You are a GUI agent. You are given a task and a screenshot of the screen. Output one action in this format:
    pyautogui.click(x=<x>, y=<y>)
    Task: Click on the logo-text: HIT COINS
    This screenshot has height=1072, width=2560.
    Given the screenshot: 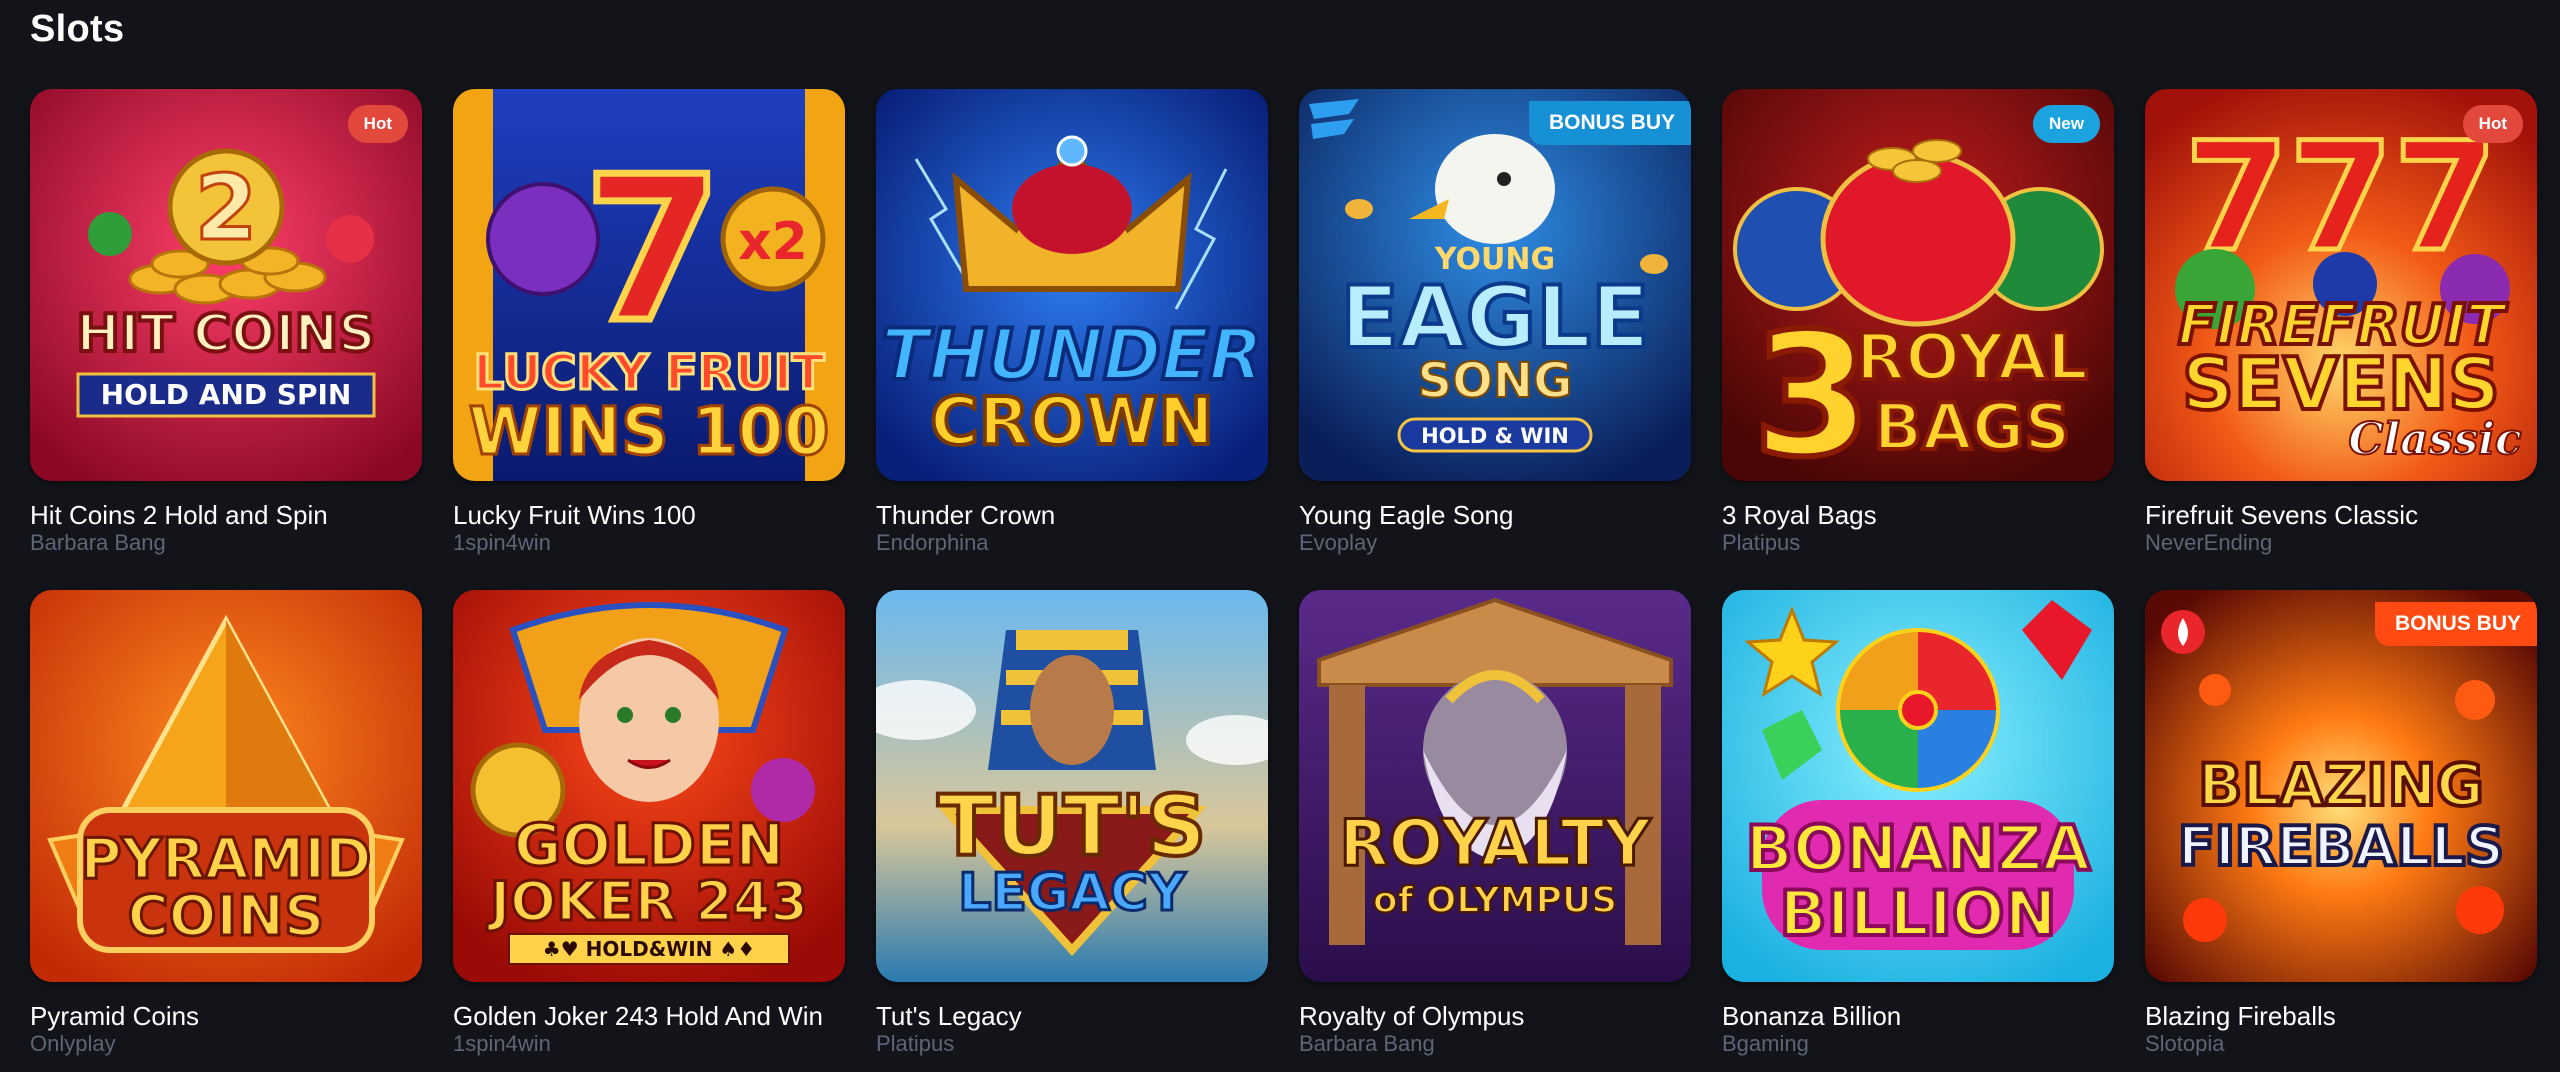 What is the action you would take?
    pyautogui.click(x=225, y=334)
    